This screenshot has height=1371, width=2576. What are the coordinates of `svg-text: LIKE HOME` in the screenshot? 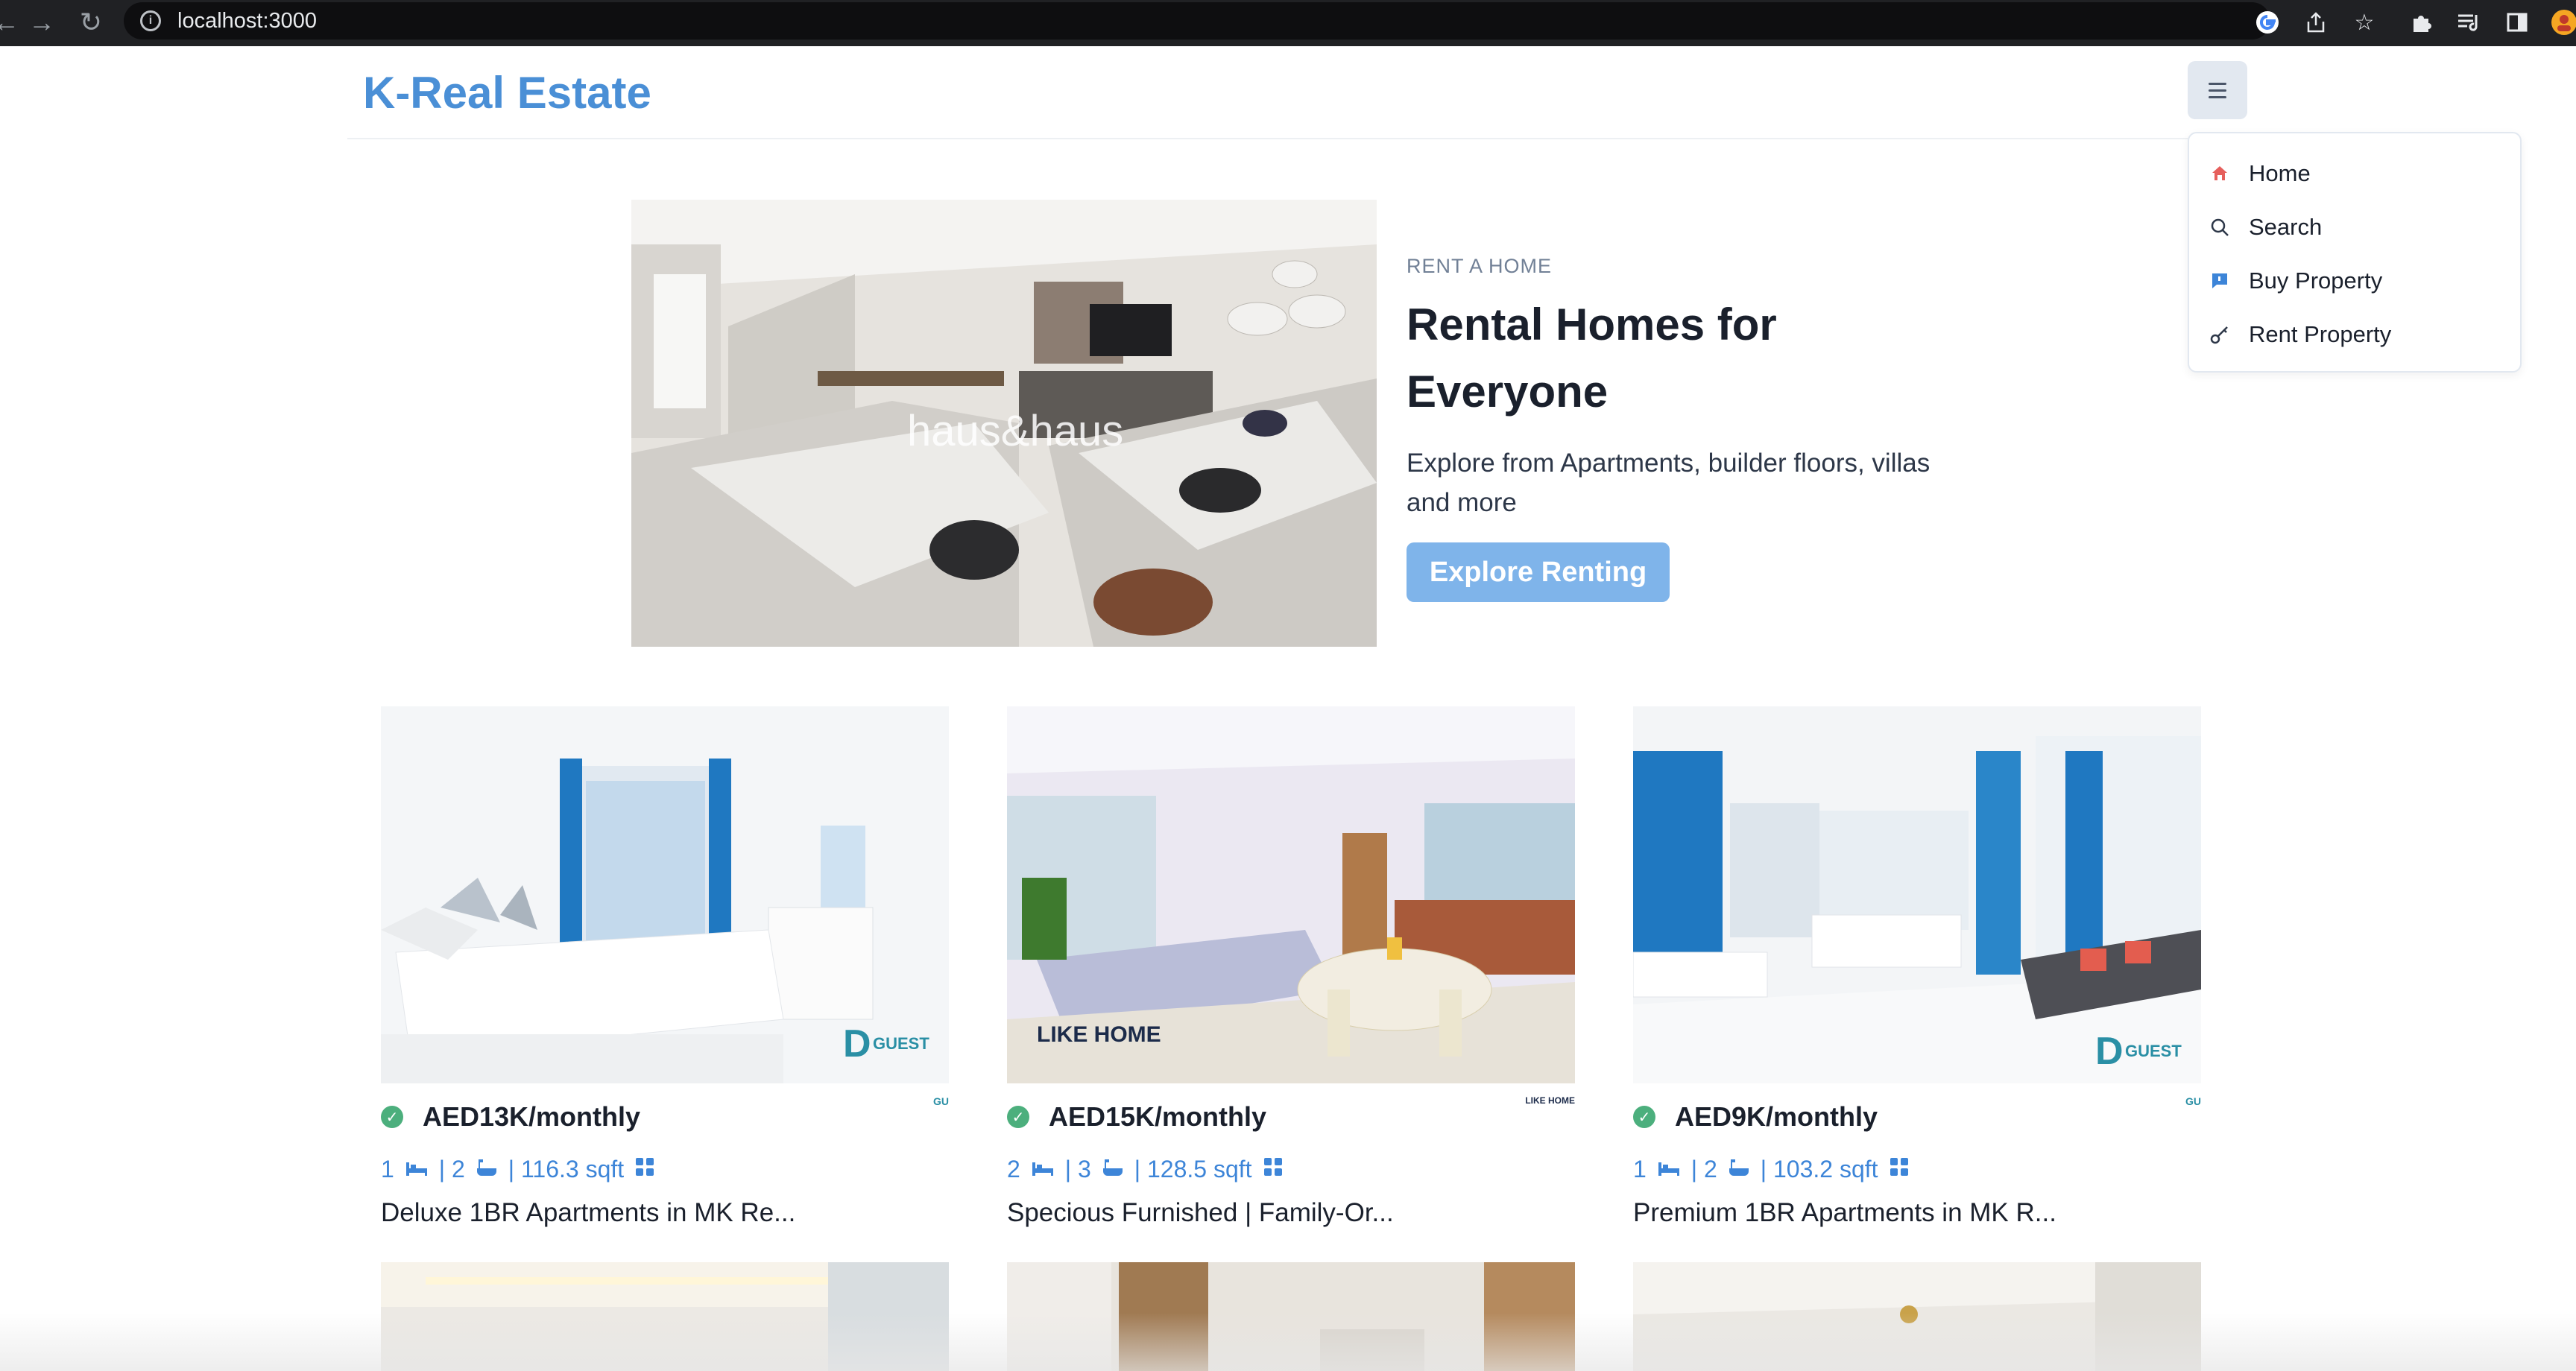 It's located at (1099, 1034).